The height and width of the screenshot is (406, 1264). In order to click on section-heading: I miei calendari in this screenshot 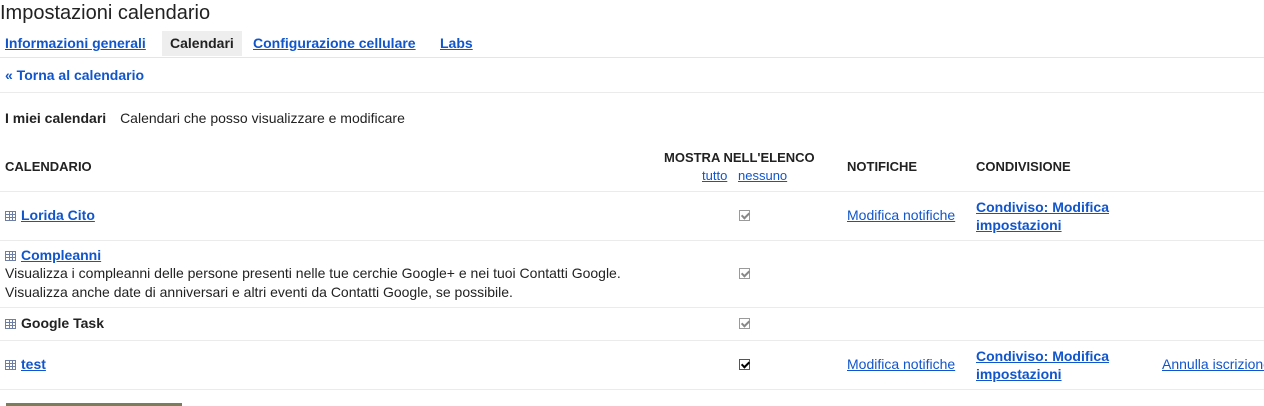, I will do `click(56, 118)`.